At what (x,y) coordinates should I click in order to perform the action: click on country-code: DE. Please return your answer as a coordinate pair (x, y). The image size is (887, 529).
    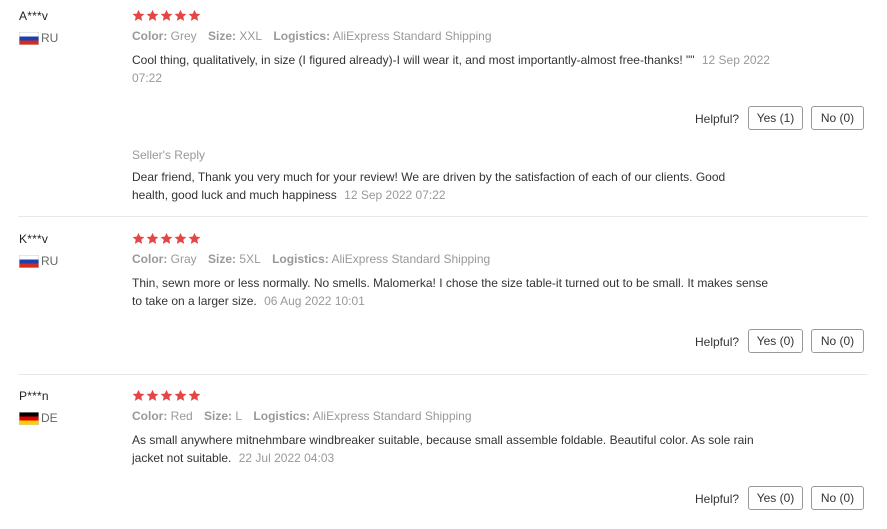
    Looking at the image, I should click on (49, 418).